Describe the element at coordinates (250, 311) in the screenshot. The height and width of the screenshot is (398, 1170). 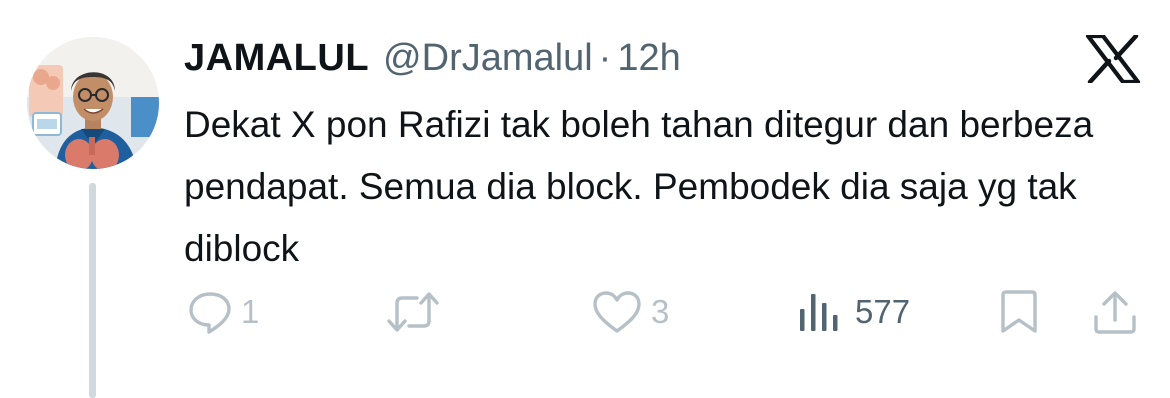
I see `reply-count: 1` at that location.